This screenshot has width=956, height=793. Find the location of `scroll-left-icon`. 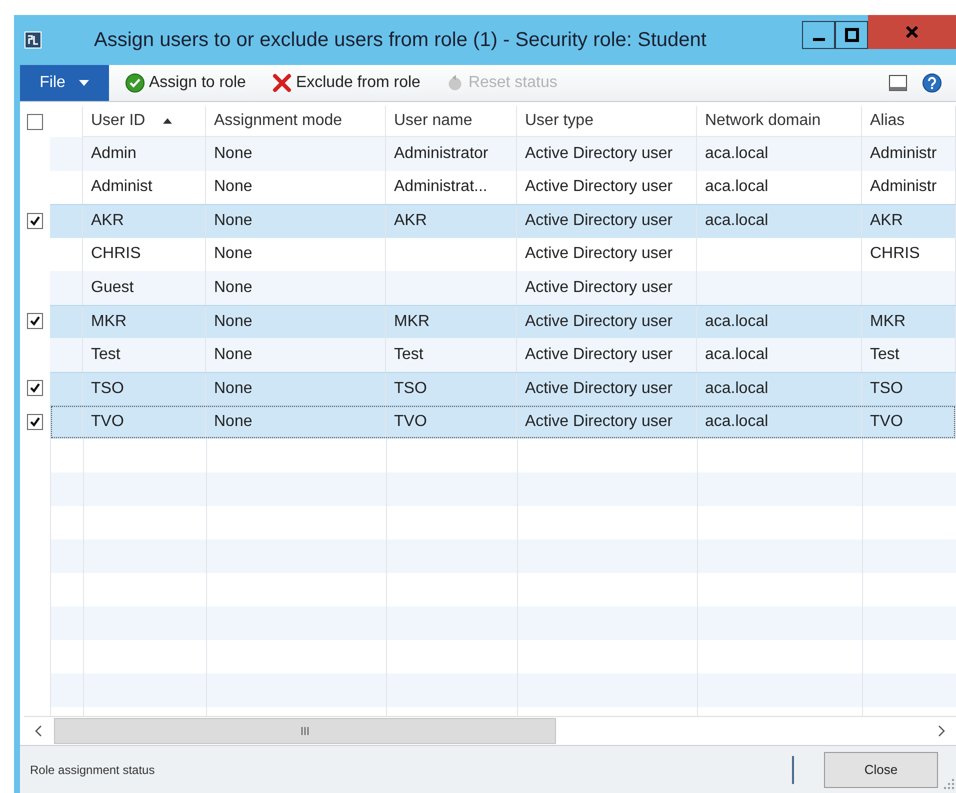

scroll-left-icon is located at coordinates (39, 731).